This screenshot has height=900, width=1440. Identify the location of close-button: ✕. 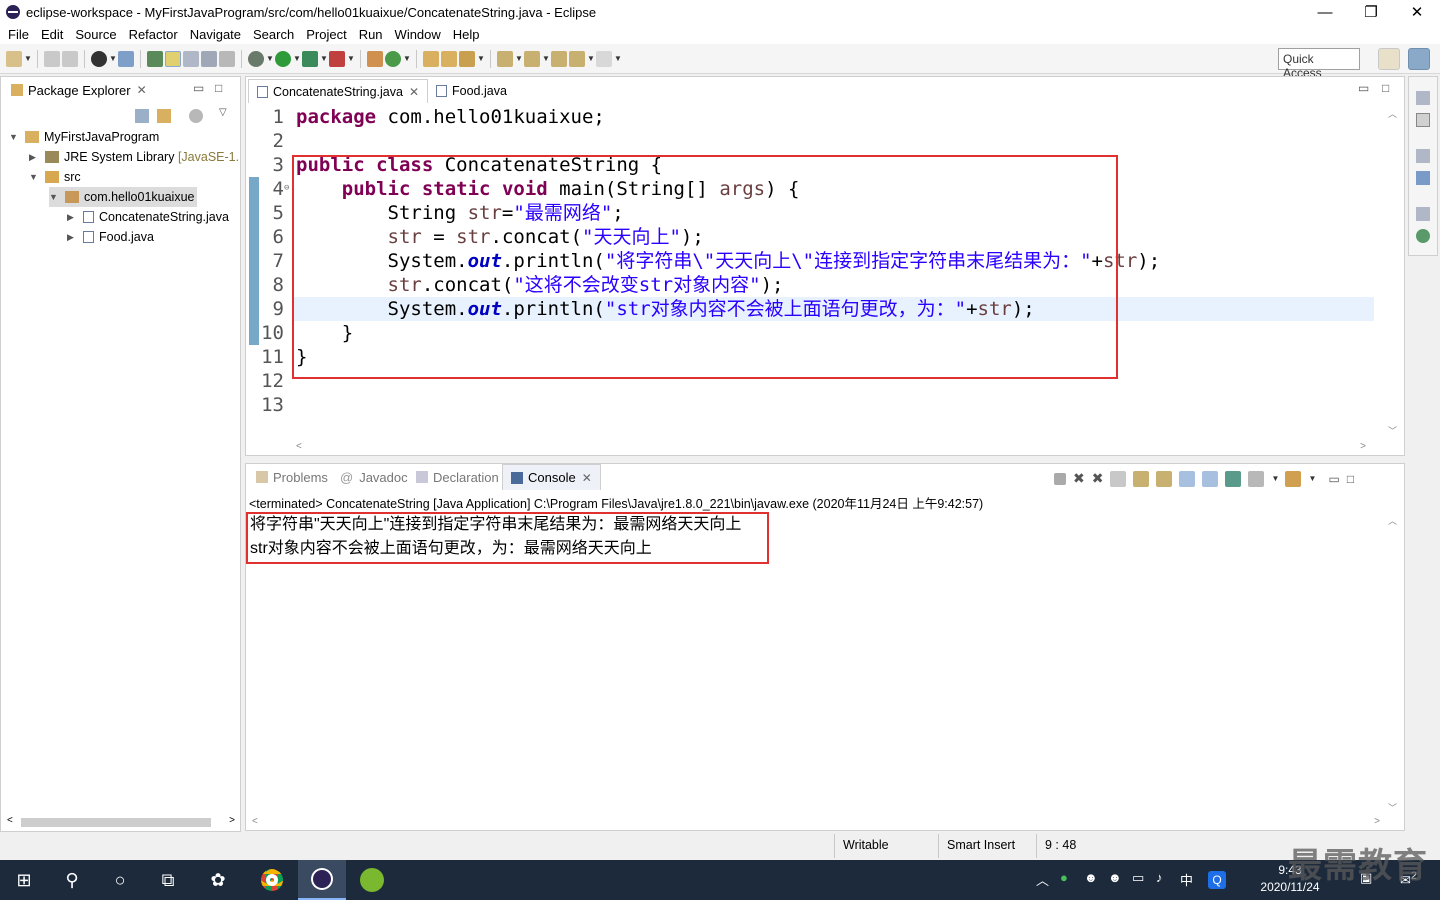
(1417, 12).